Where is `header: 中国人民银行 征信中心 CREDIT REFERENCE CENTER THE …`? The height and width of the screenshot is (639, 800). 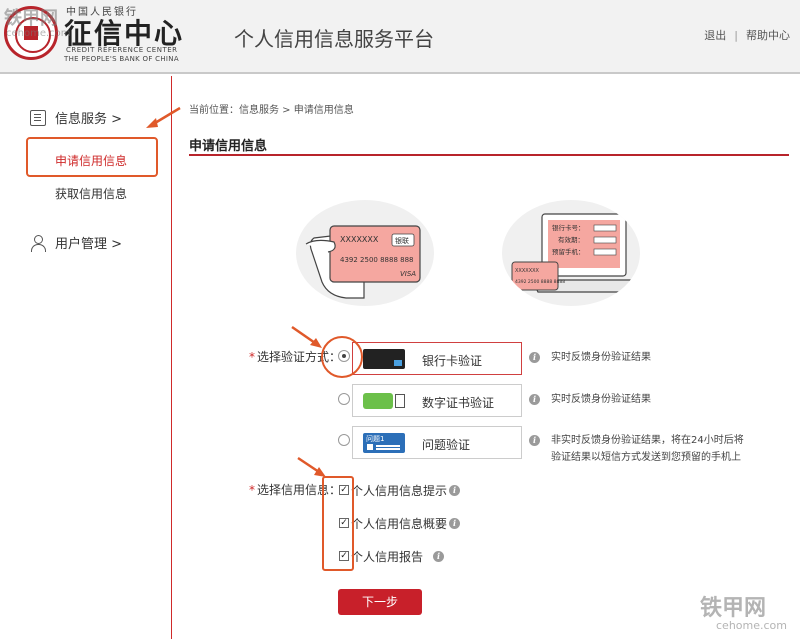
header: 中国人民银行 征信中心 CREDIT REFERENCE CENTER THE … is located at coordinates (400, 37).